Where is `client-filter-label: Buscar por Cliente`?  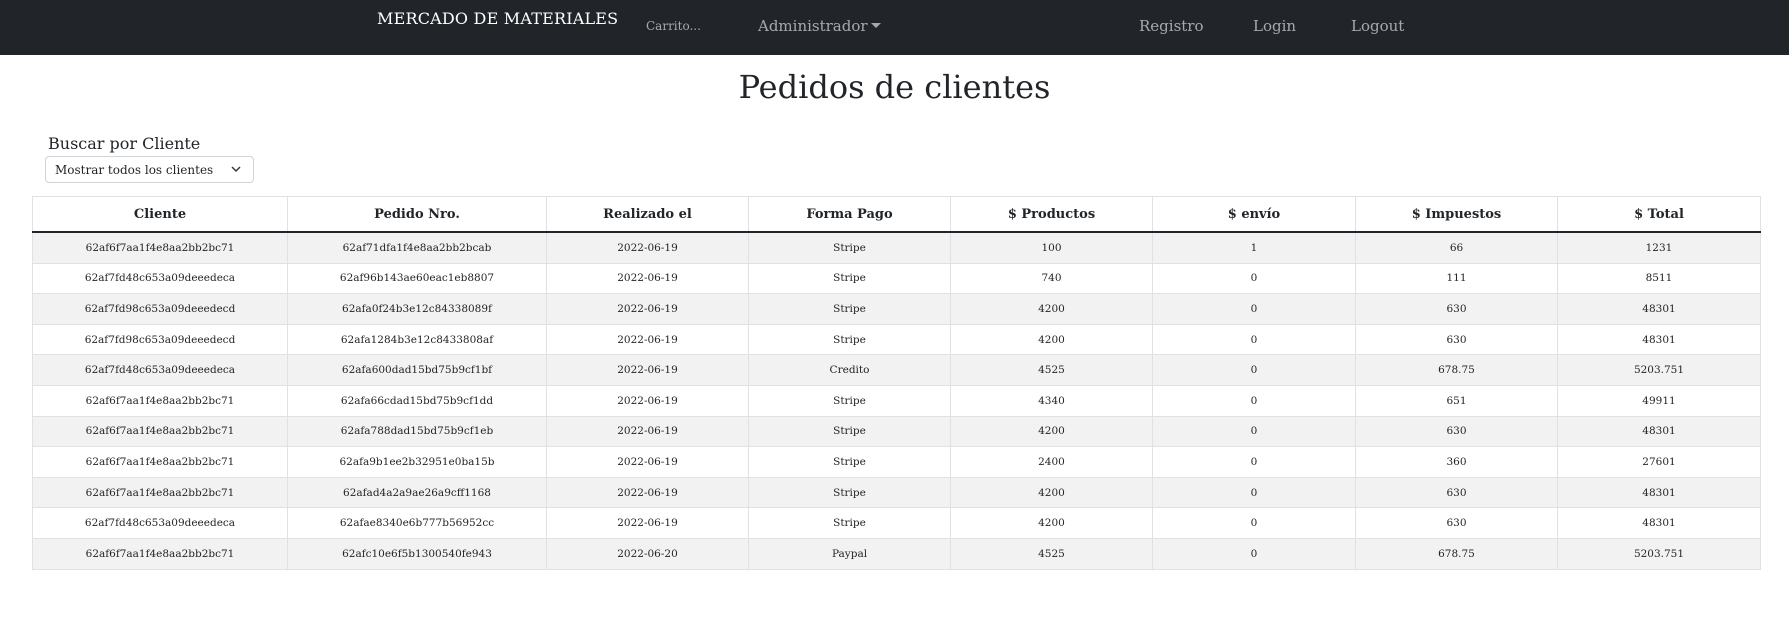
client-filter-label: Buscar por Cliente is located at coordinates (124, 143).